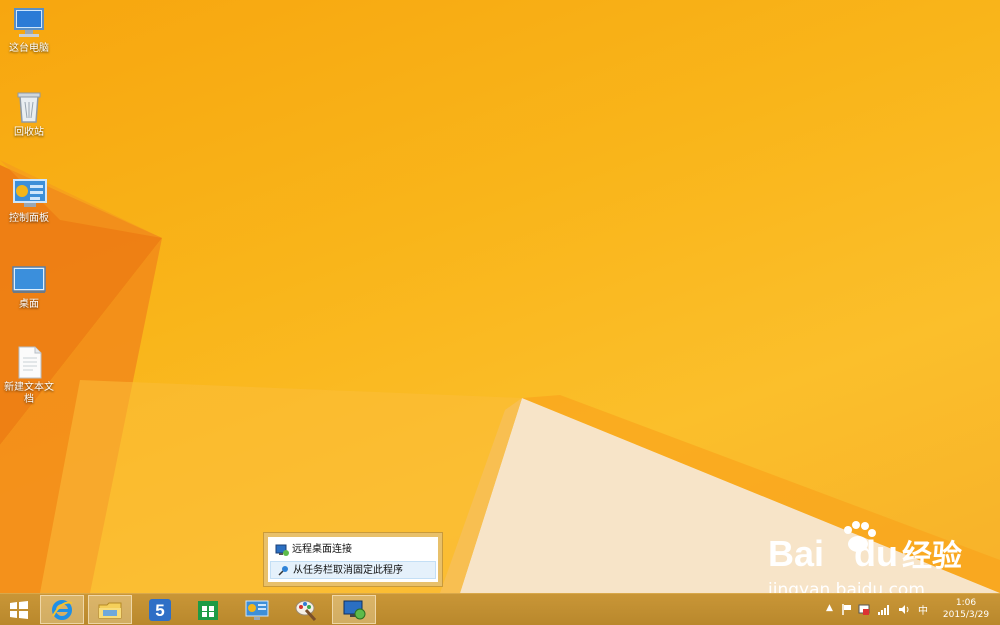 This screenshot has width=1000, height=625. I want to click on taskbar-app-remote-desktop, so click(354, 609).